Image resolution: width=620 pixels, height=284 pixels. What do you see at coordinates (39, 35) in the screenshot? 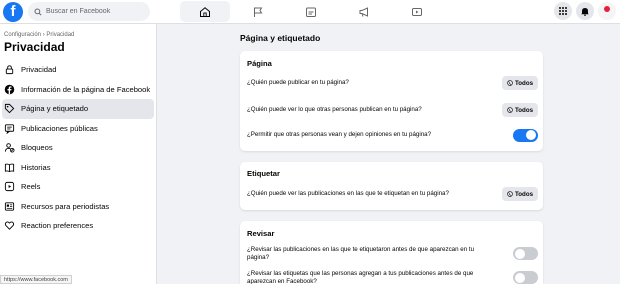
I see `breadcrumb: Configuración › Privacidad` at bounding box center [39, 35].